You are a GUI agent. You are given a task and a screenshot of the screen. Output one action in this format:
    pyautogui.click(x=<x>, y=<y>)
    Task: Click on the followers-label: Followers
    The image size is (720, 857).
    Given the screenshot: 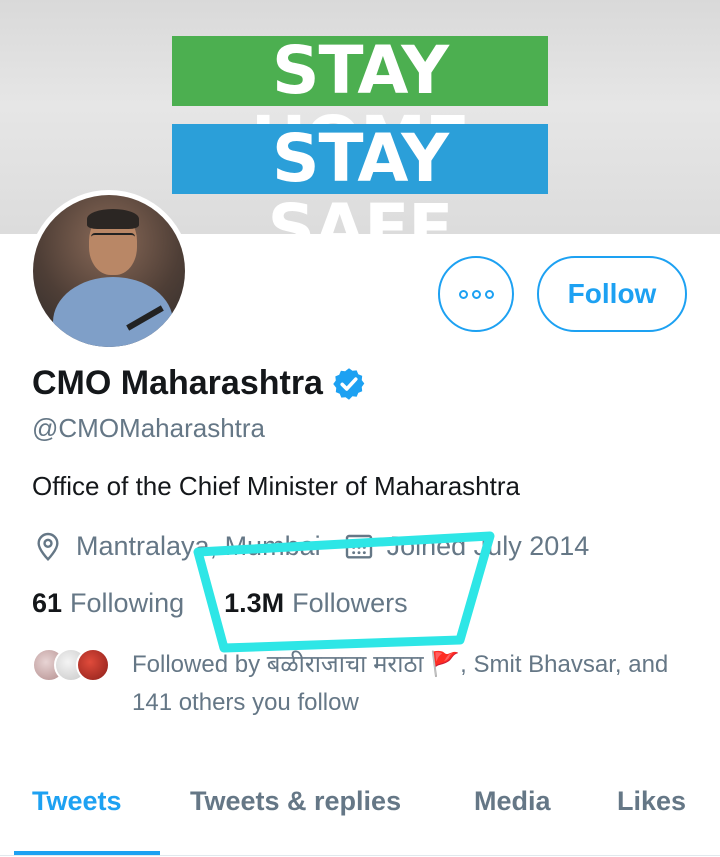 What is the action you would take?
    pyautogui.click(x=350, y=603)
    